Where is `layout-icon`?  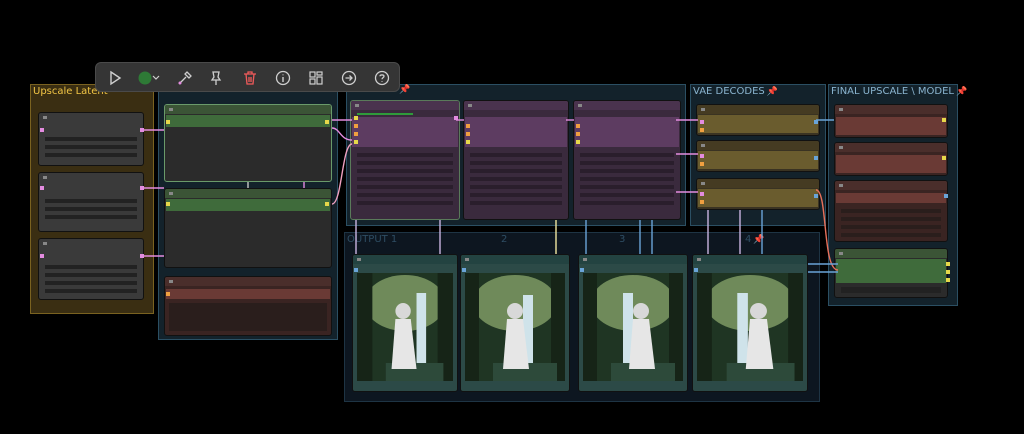
layout-icon is located at coordinates (316, 78).